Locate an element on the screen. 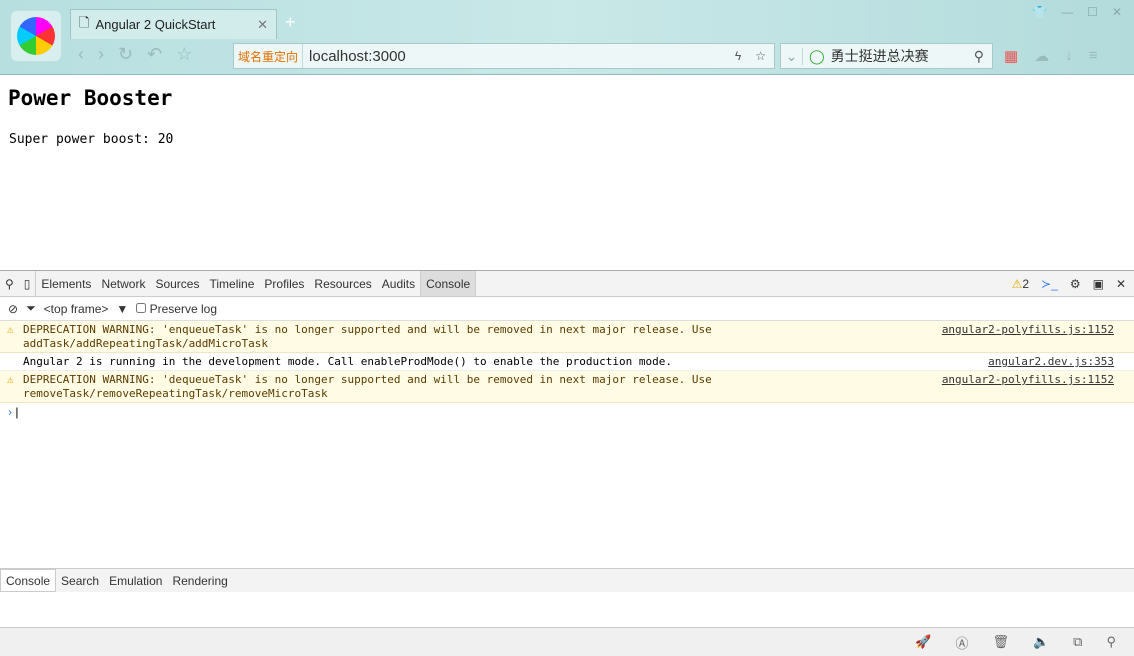 The height and width of the screenshot is (656, 1134). redirect-label: 域名重定向 is located at coordinates (269, 56).